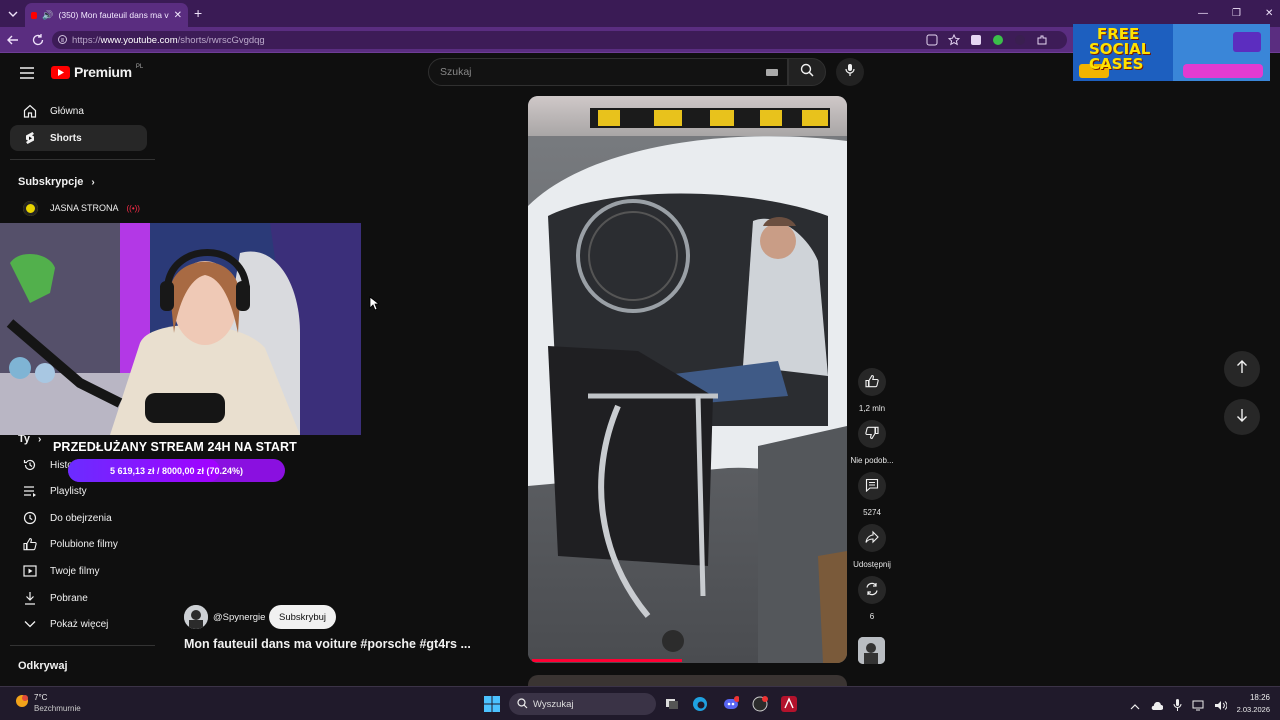 The image size is (1280, 720). What do you see at coordinates (47, 15) in the screenshot?
I see `audio-playing-icon: 🔊` at bounding box center [47, 15].